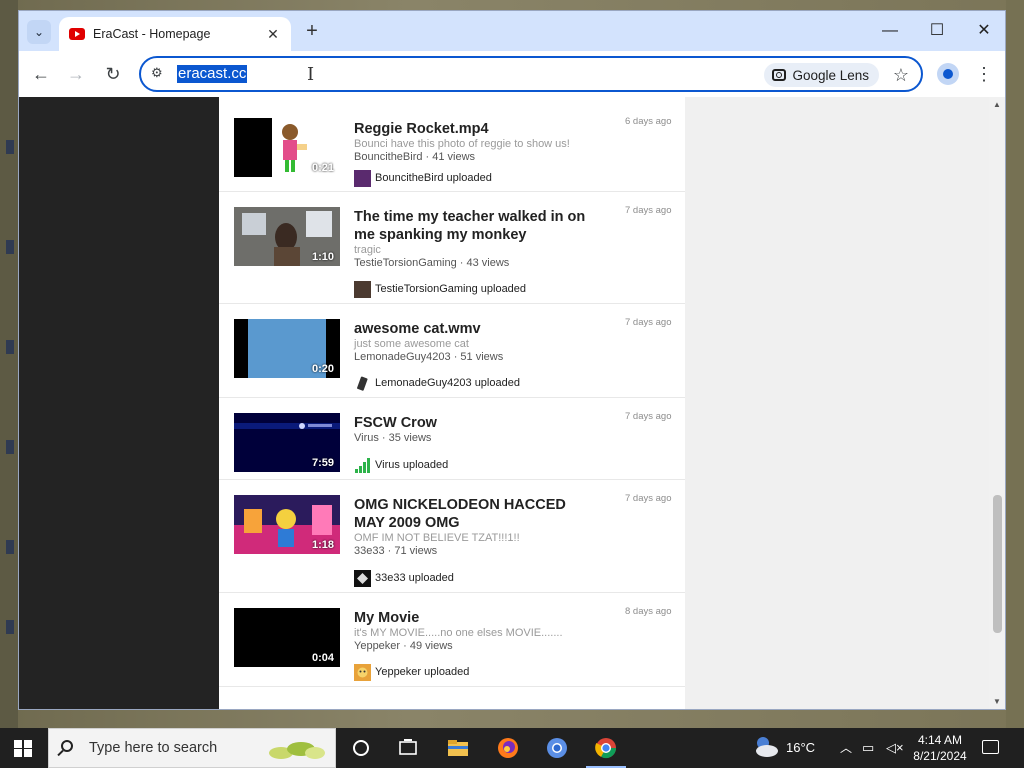 The image size is (1024, 768). Describe the element at coordinates (895, 748) in the screenshot. I see `volume-muted-icon: ◁×` at that location.